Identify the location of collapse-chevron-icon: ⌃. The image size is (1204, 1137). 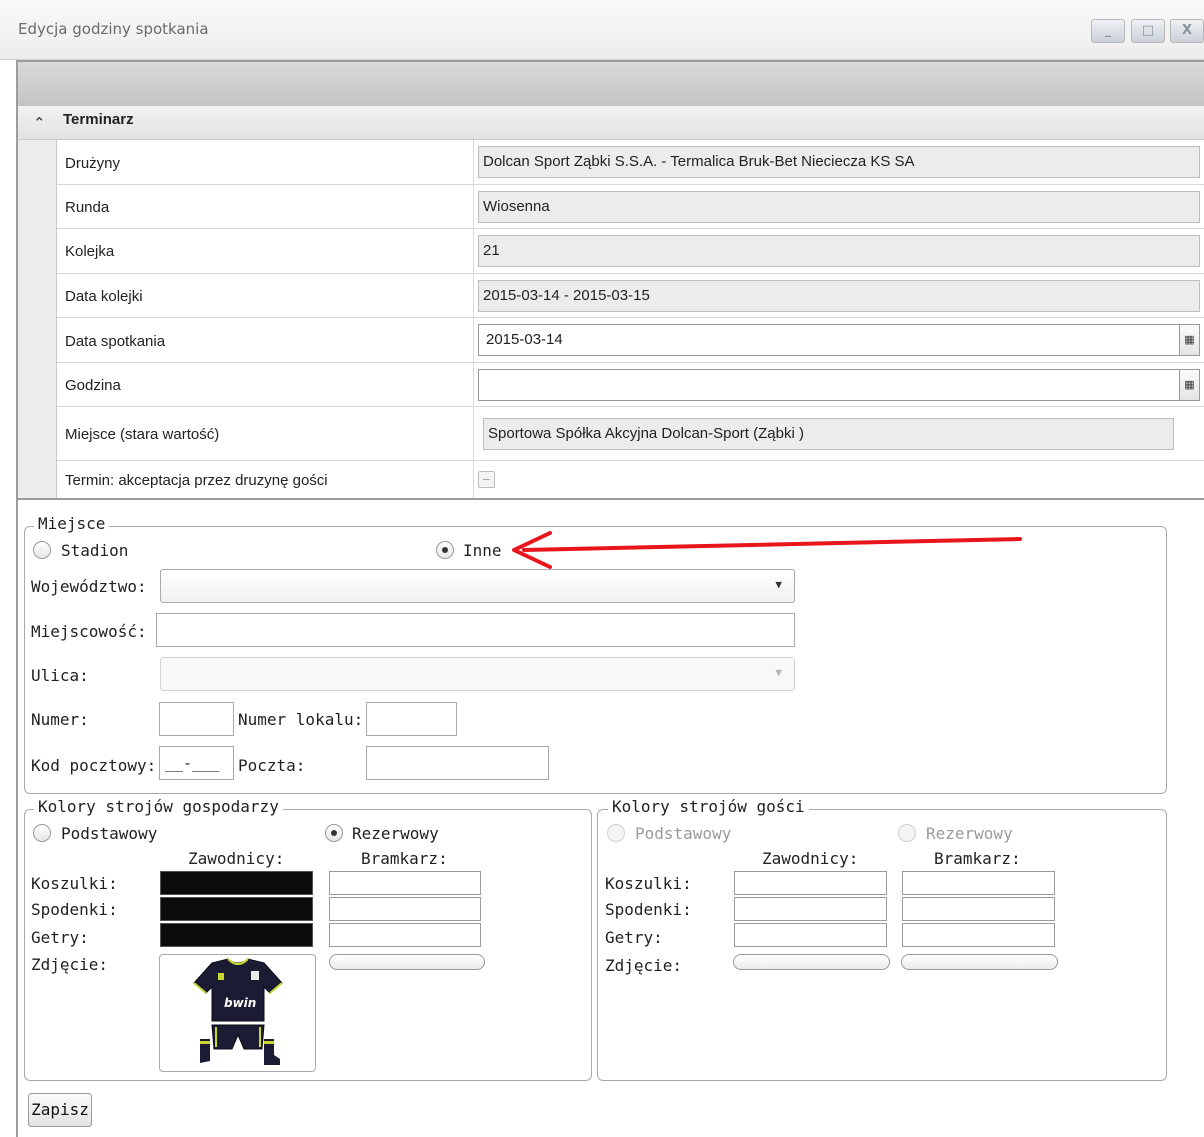
(39, 123).